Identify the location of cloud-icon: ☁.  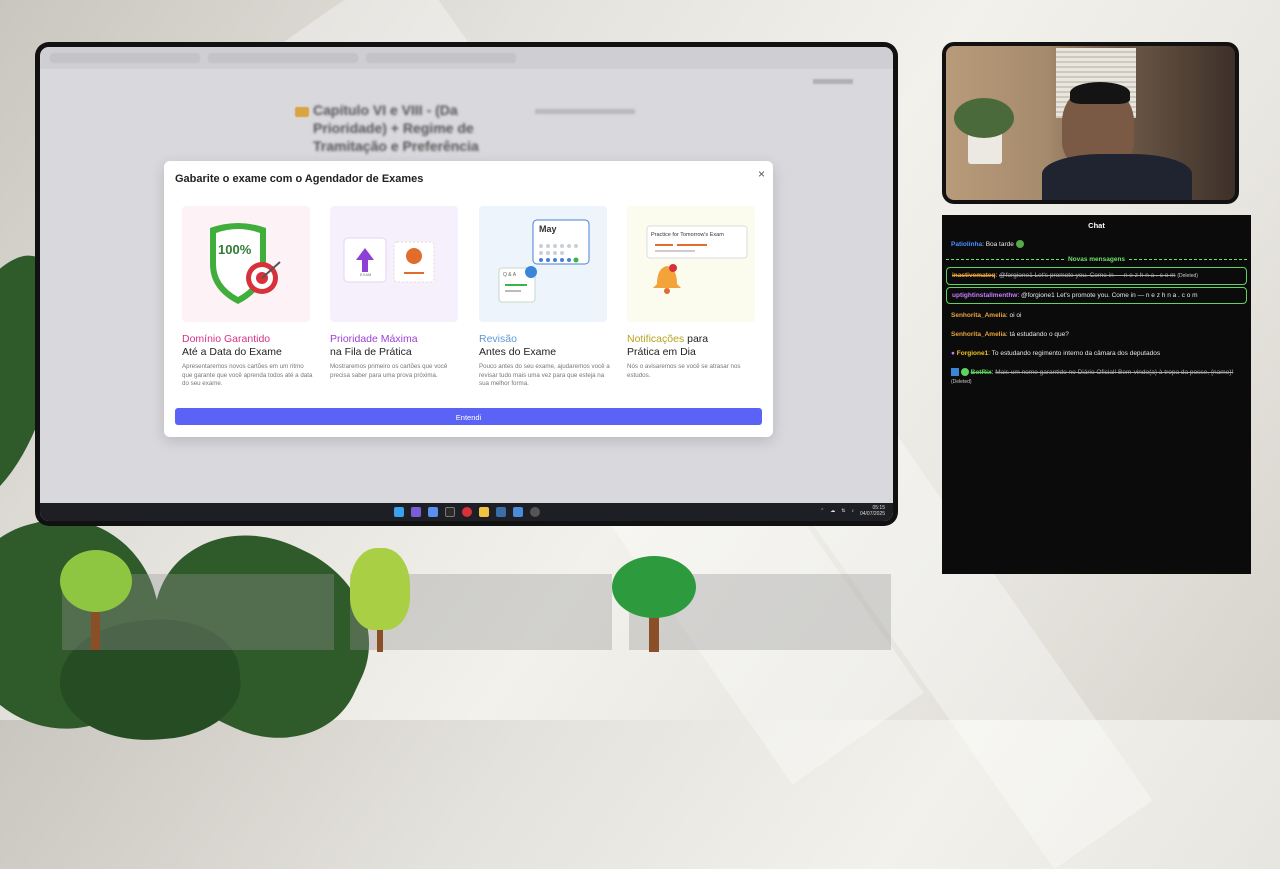
(832, 511).